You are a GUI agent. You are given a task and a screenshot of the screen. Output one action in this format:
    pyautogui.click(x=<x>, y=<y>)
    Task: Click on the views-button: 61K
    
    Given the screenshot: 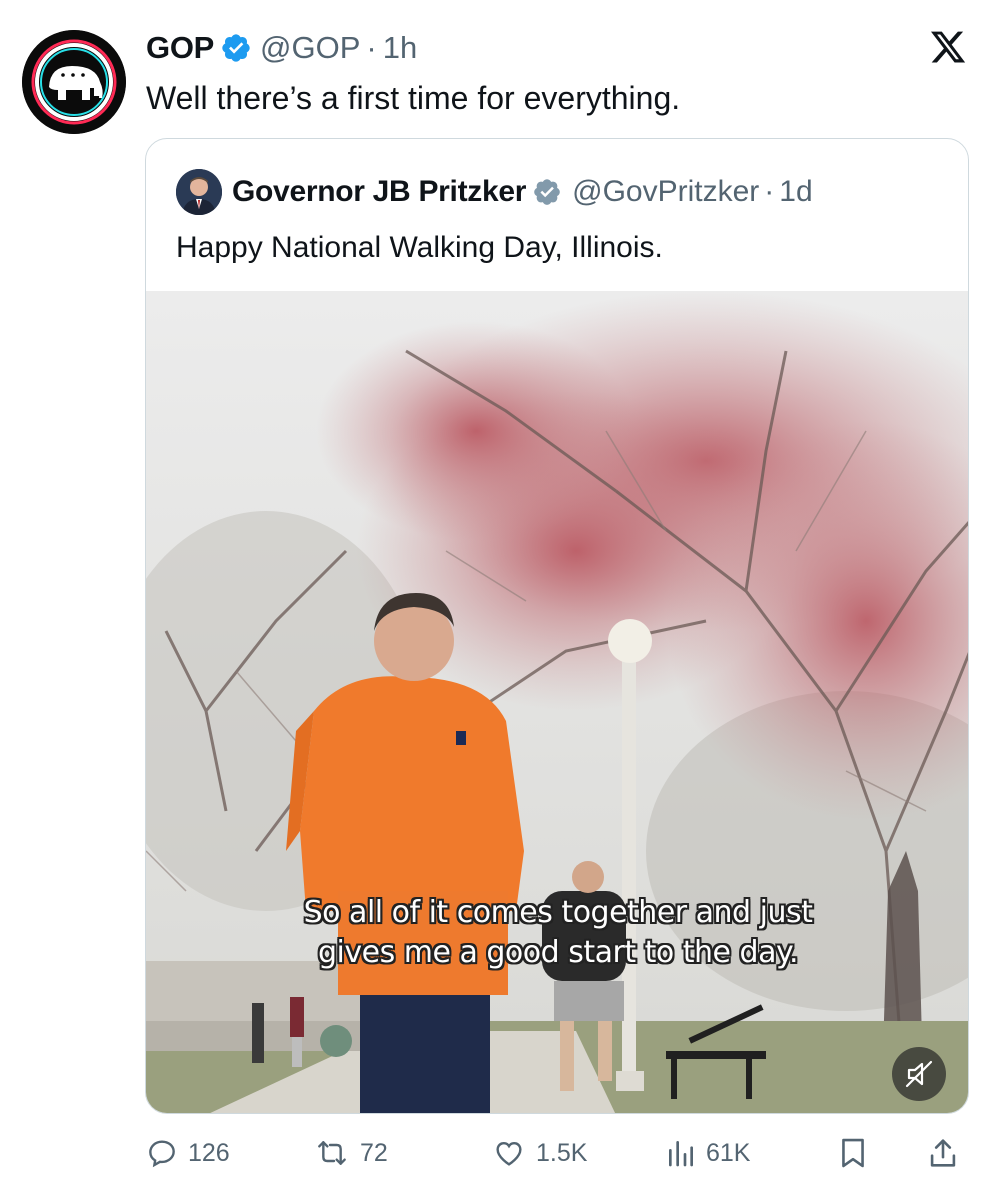 What is the action you would take?
    pyautogui.click(x=708, y=1153)
    